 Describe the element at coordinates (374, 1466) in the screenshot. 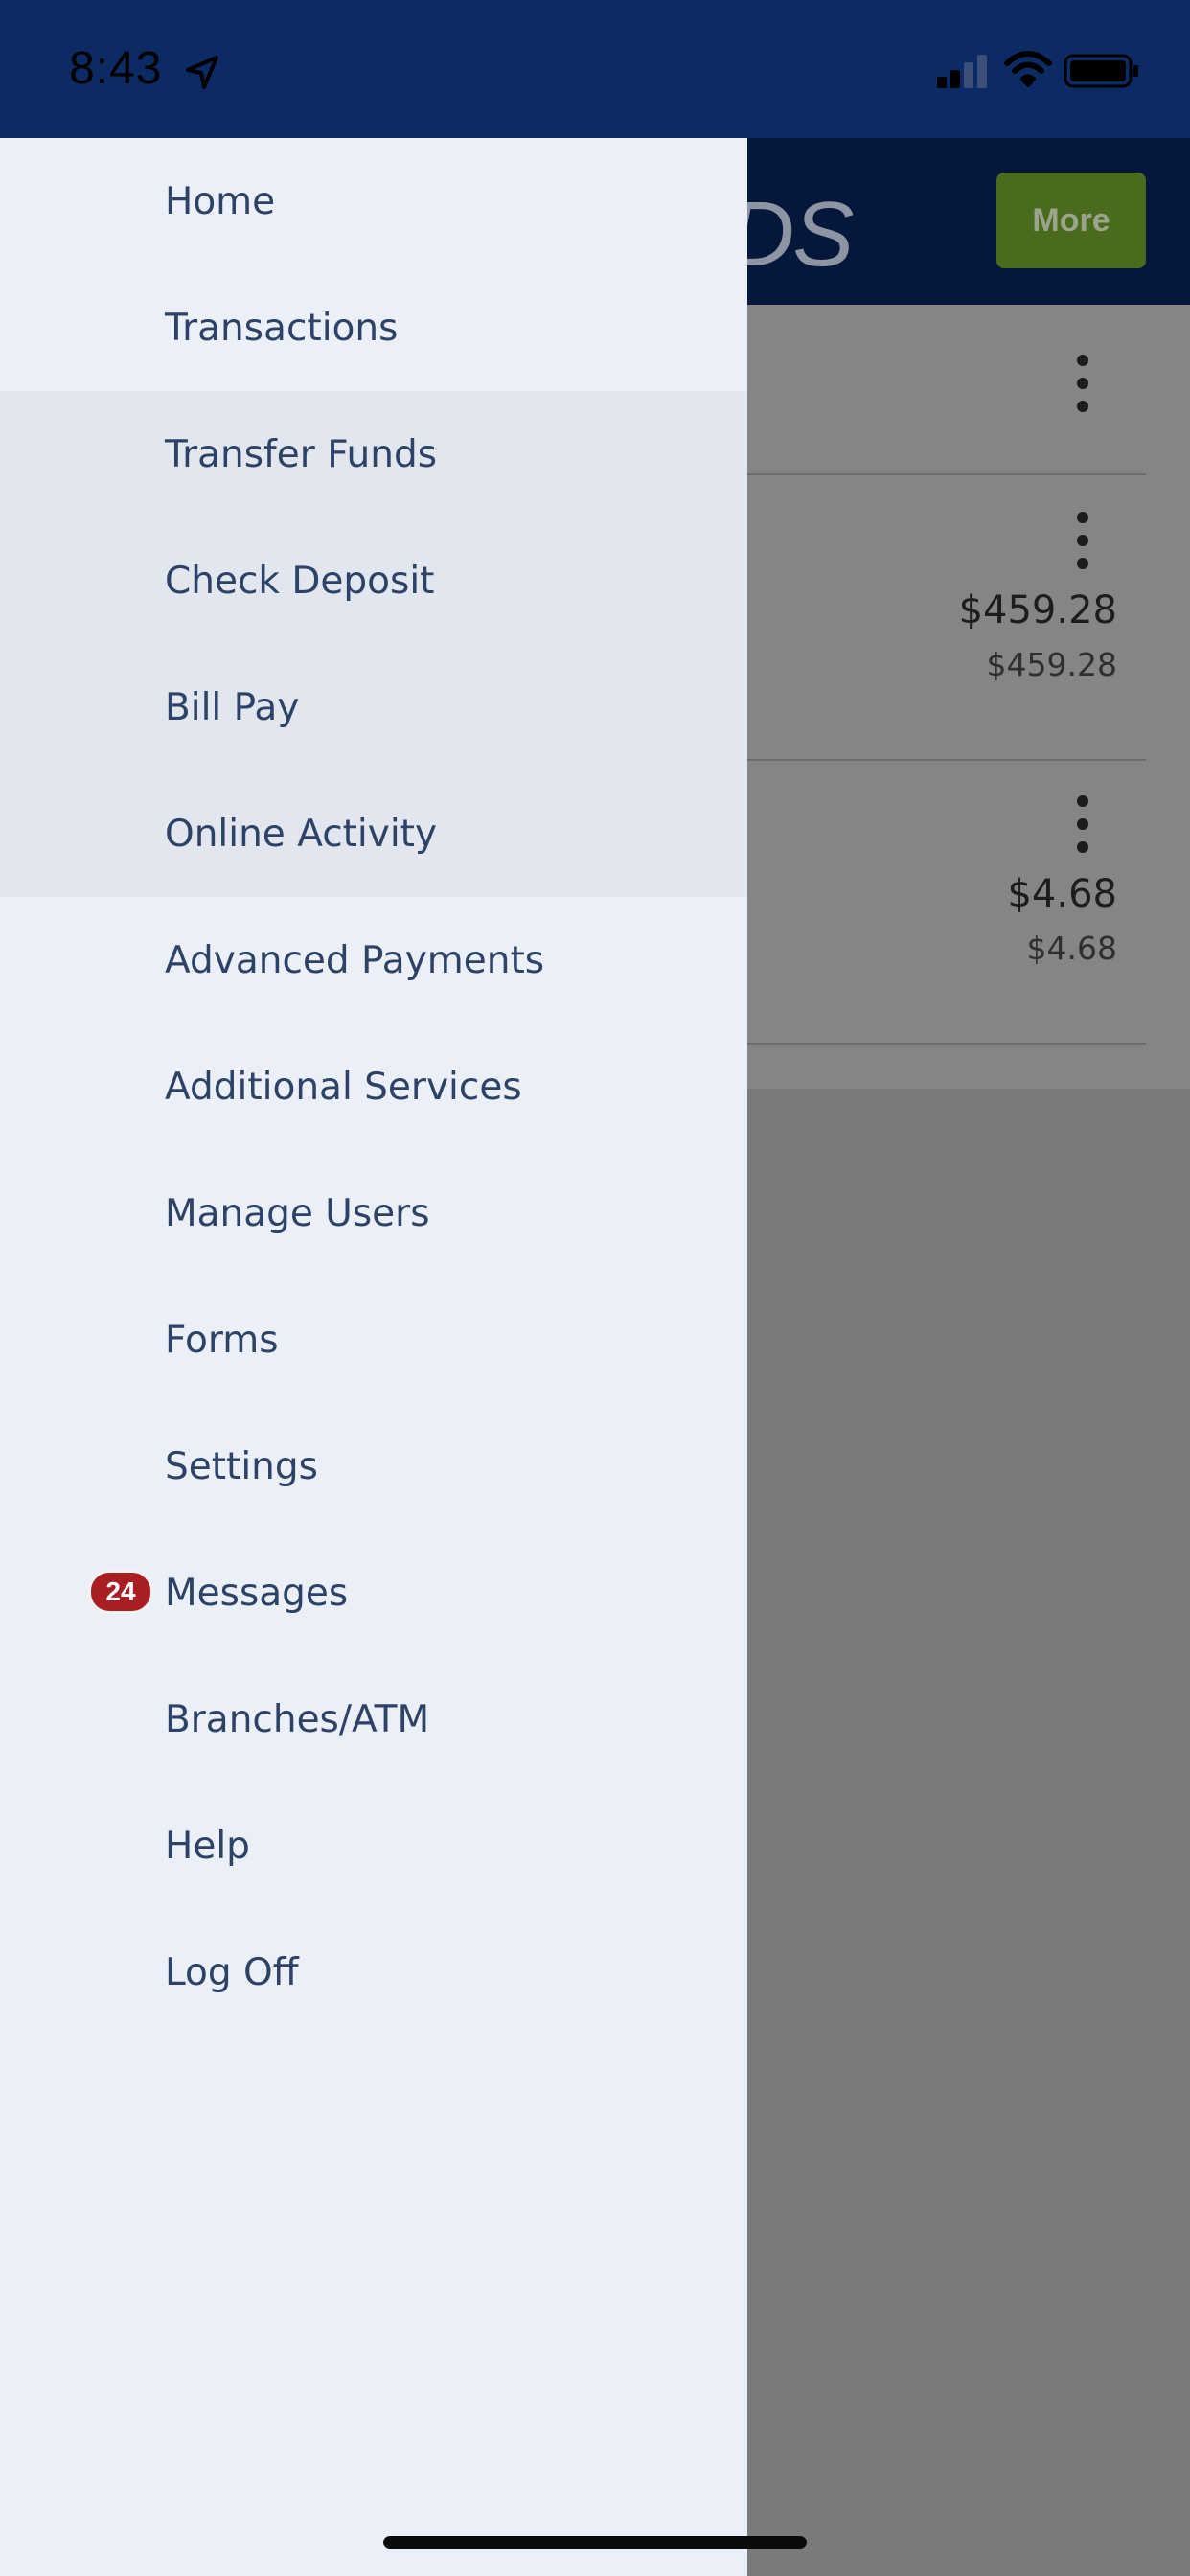

I see `menu-item-settings: Settings` at that location.